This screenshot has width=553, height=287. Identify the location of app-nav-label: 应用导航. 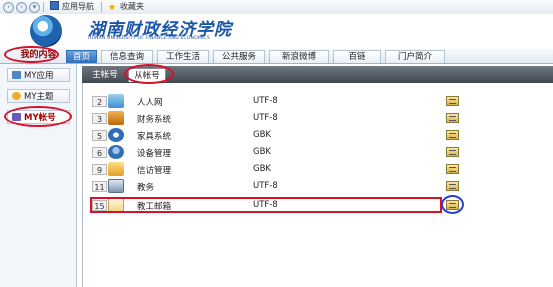
(78, 6).